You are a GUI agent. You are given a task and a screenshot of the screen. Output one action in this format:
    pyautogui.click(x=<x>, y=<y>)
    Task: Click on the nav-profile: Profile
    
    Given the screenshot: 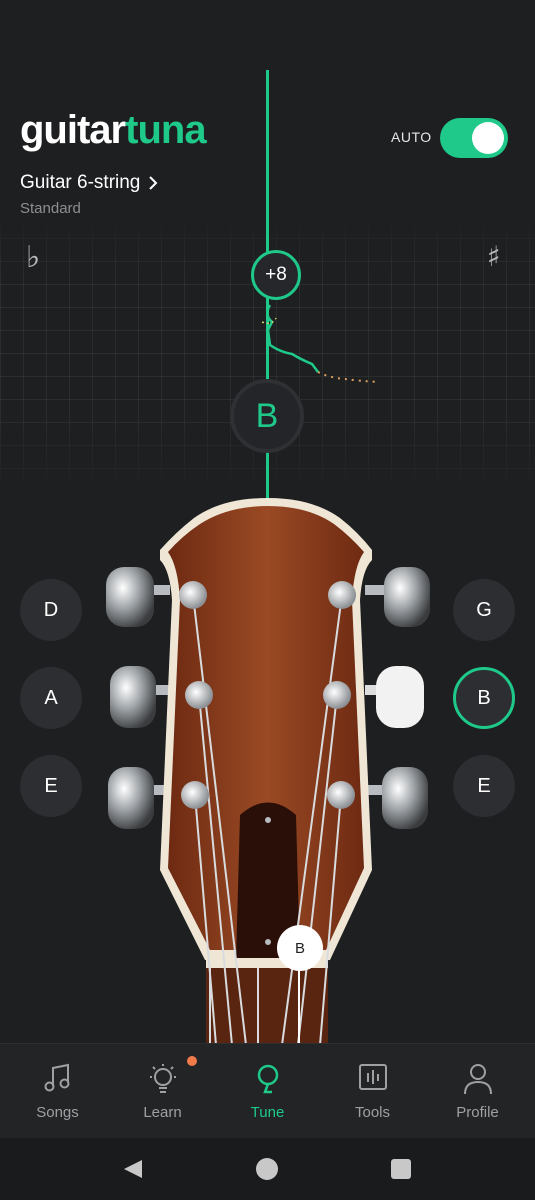 What is the action you would take?
    pyautogui.click(x=477, y=1091)
    